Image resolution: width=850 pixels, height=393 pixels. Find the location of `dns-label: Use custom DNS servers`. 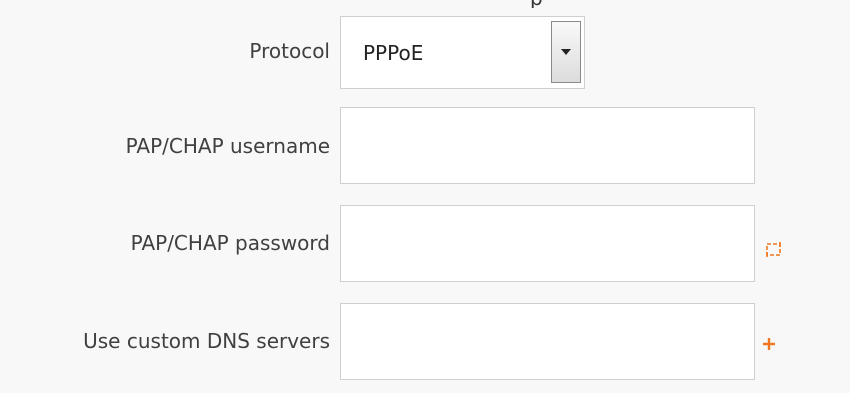

dns-label: Use custom DNS servers is located at coordinates (206, 341).